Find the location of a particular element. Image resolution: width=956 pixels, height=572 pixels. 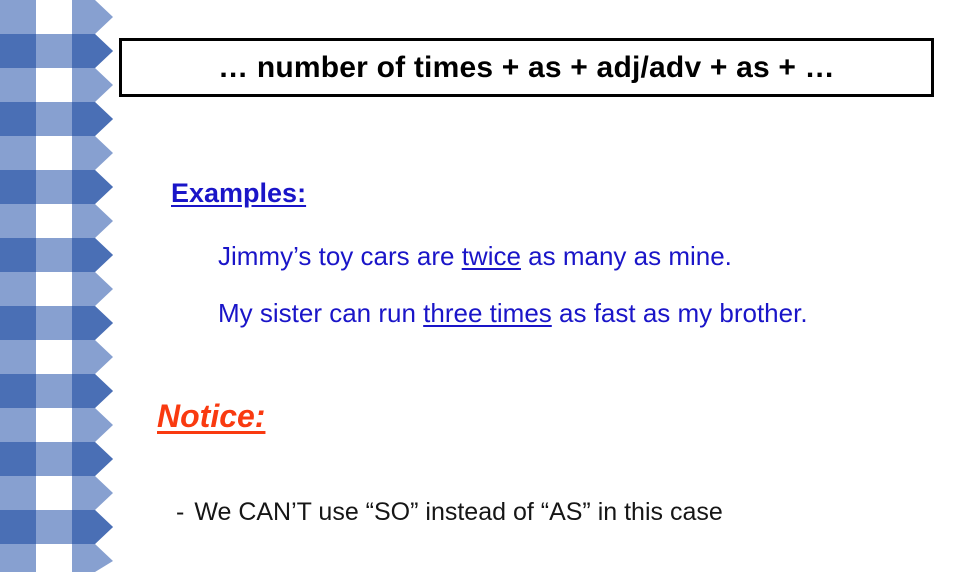

example-2-after: as fast as my brother. is located at coordinates (679, 313).